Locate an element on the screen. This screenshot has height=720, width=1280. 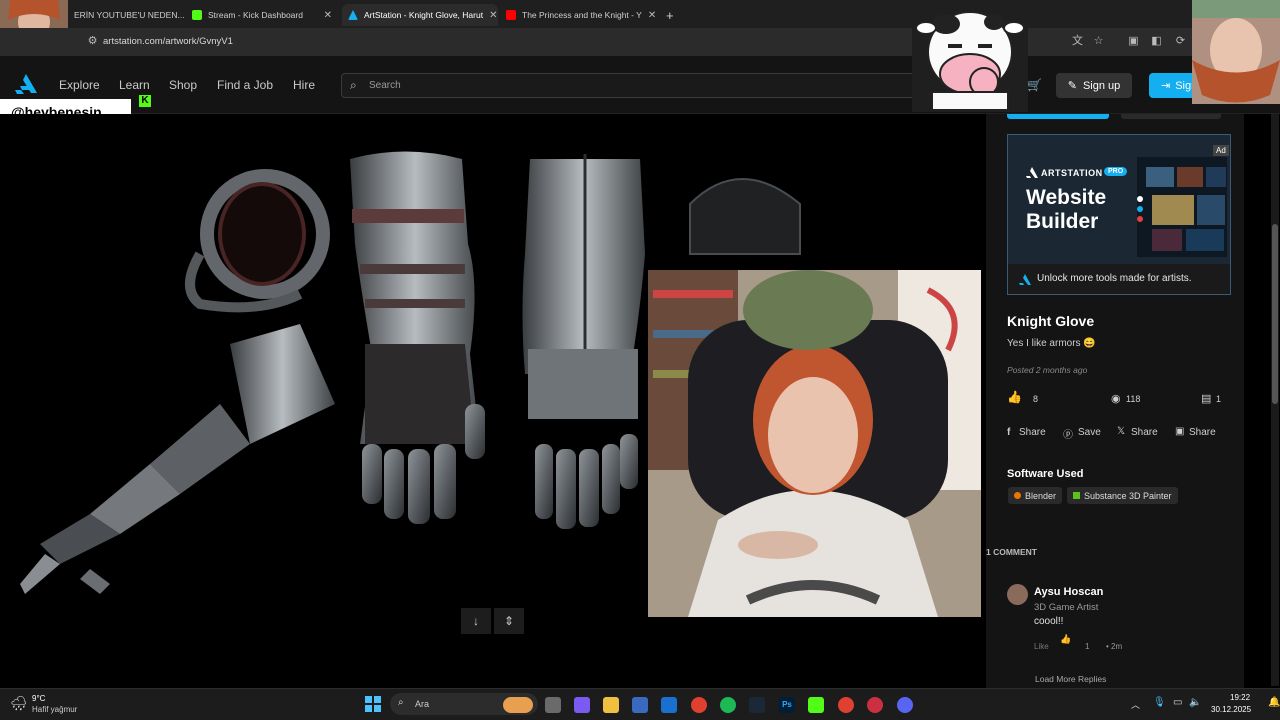
weather-icon: 🌧 is located at coordinates (19, 703).